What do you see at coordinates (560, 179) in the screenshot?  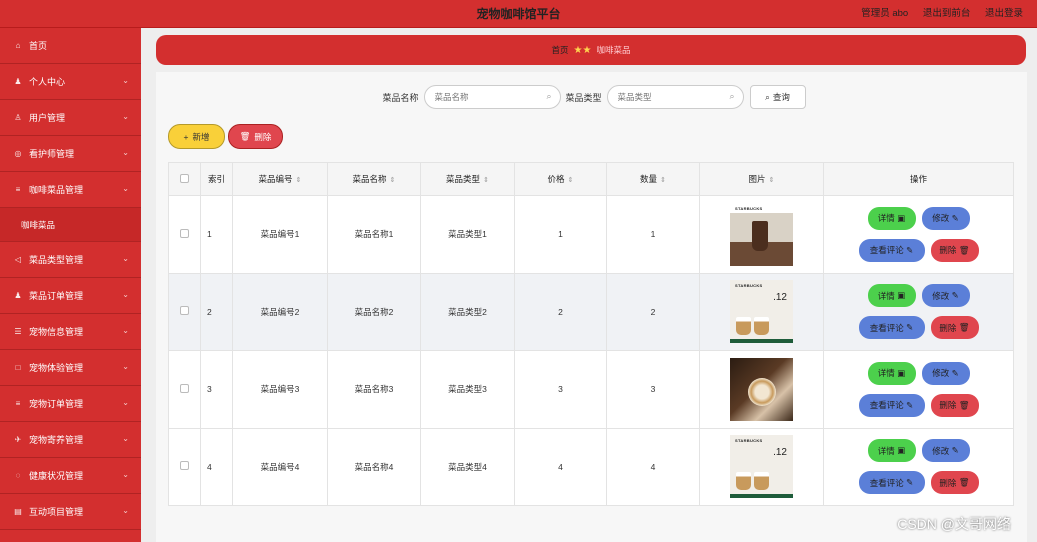 I see `col-price: 价格 ⇕` at bounding box center [560, 179].